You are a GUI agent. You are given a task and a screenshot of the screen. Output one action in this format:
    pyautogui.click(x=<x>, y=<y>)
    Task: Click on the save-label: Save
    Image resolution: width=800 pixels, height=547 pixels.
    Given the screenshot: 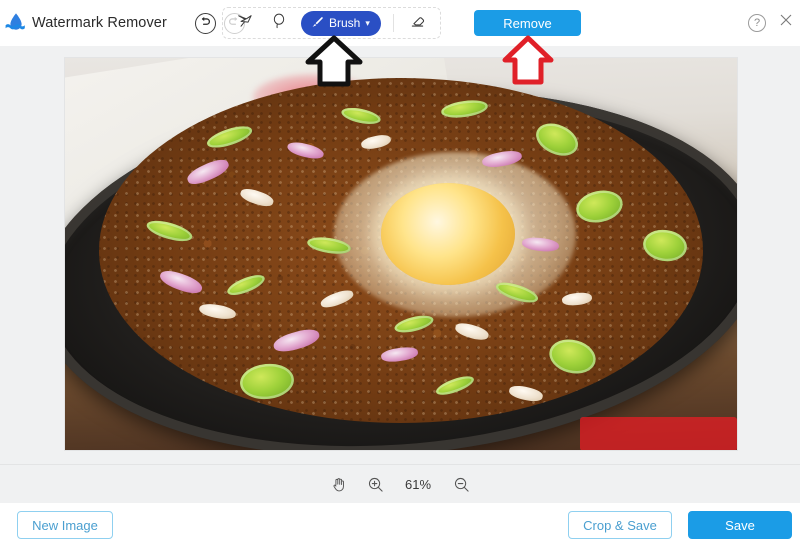 What is the action you would take?
    pyautogui.click(x=740, y=525)
    